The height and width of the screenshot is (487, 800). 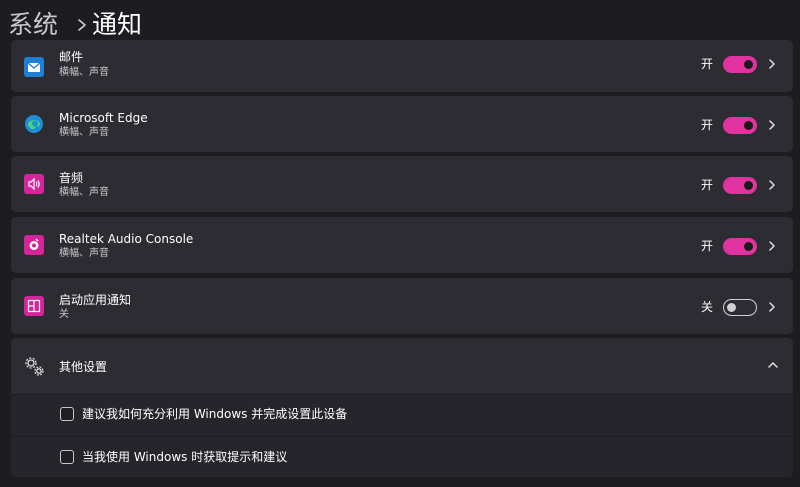 I want to click on realtek-icon, so click(x=34, y=245).